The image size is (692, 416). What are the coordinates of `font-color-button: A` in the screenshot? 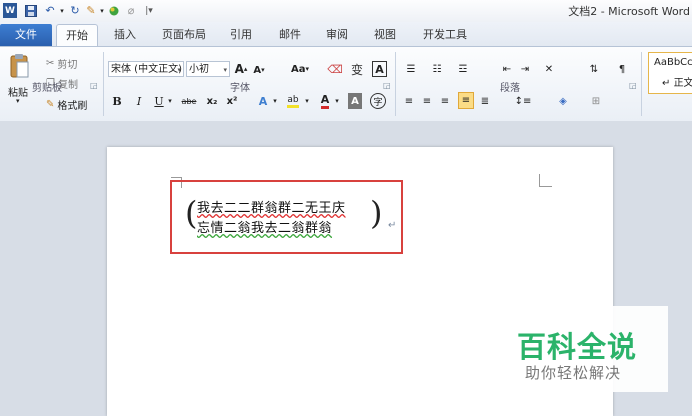 It's located at (325, 101).